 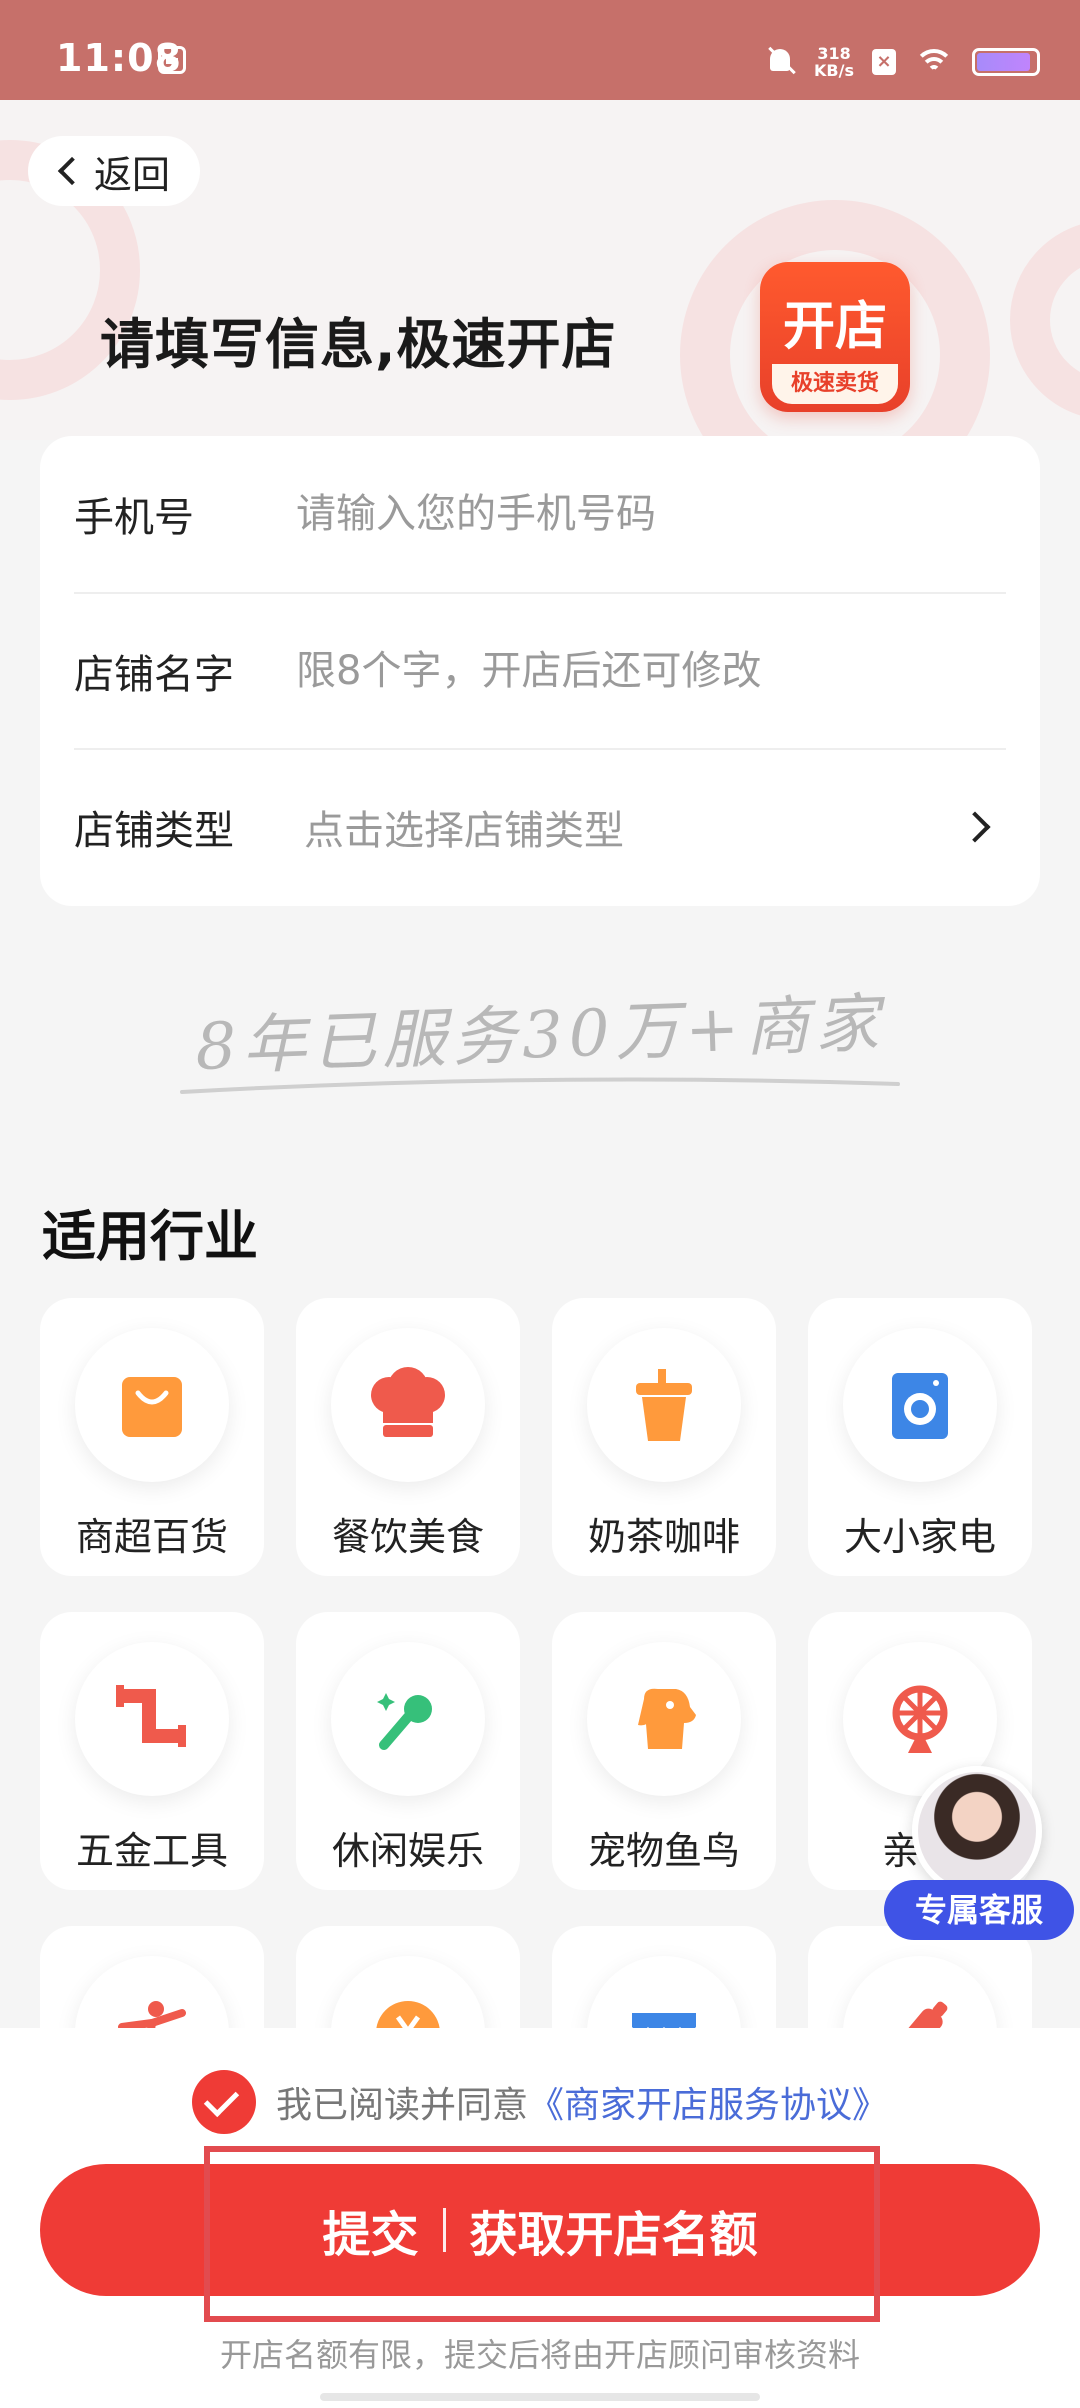 What do you see at coordinates (401, 2105) in the screenshot?
I see `agreement-text: 我已阅读并同意` at bounding box center [401, 2105].